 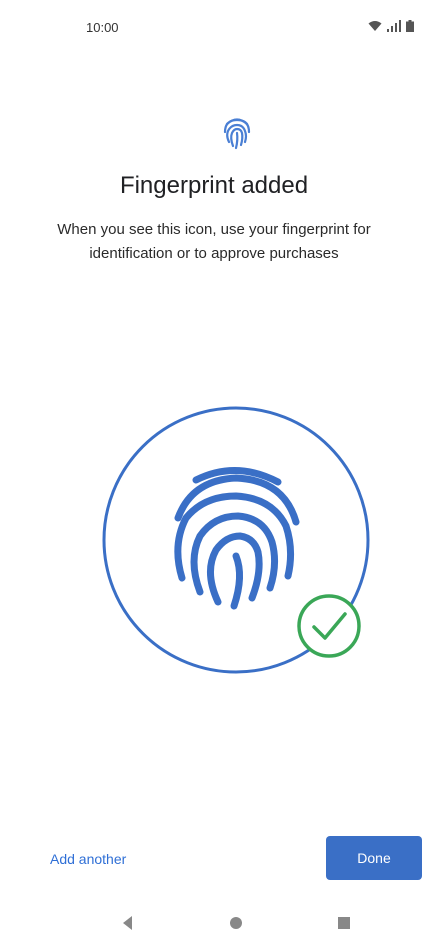 I want to click on check-circle-icon, so click(x=329, y=626).